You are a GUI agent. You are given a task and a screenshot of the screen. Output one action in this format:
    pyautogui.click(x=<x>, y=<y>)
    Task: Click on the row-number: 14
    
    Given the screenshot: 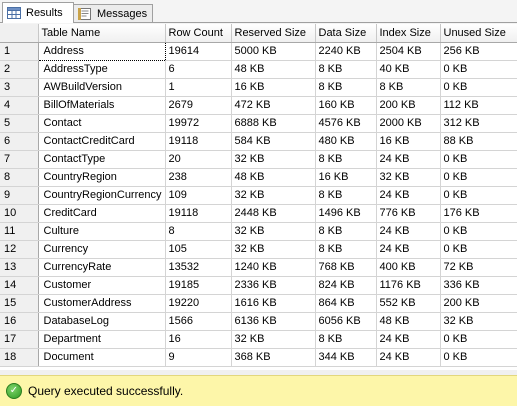 What is the action you would take?
    pyautogui.click(x=19, y=285)
    